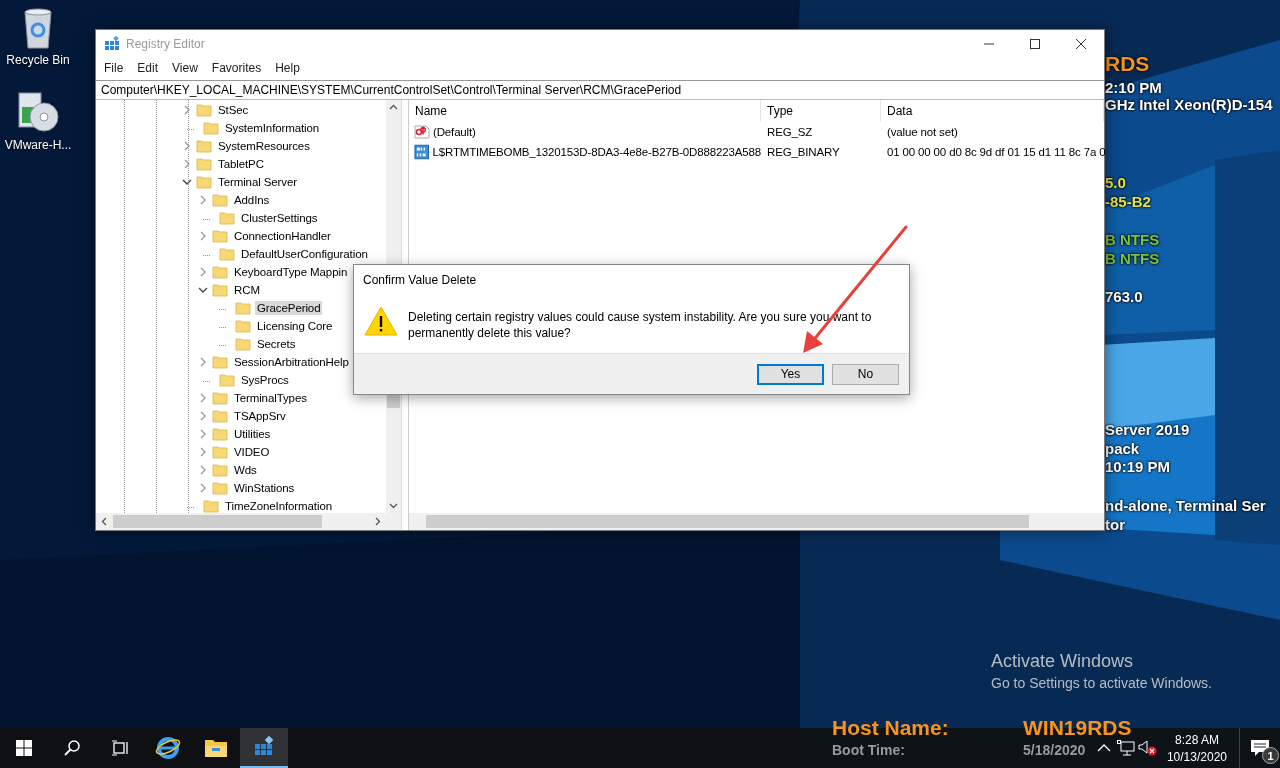  I want to click on browser-icon, so click(168, 748).